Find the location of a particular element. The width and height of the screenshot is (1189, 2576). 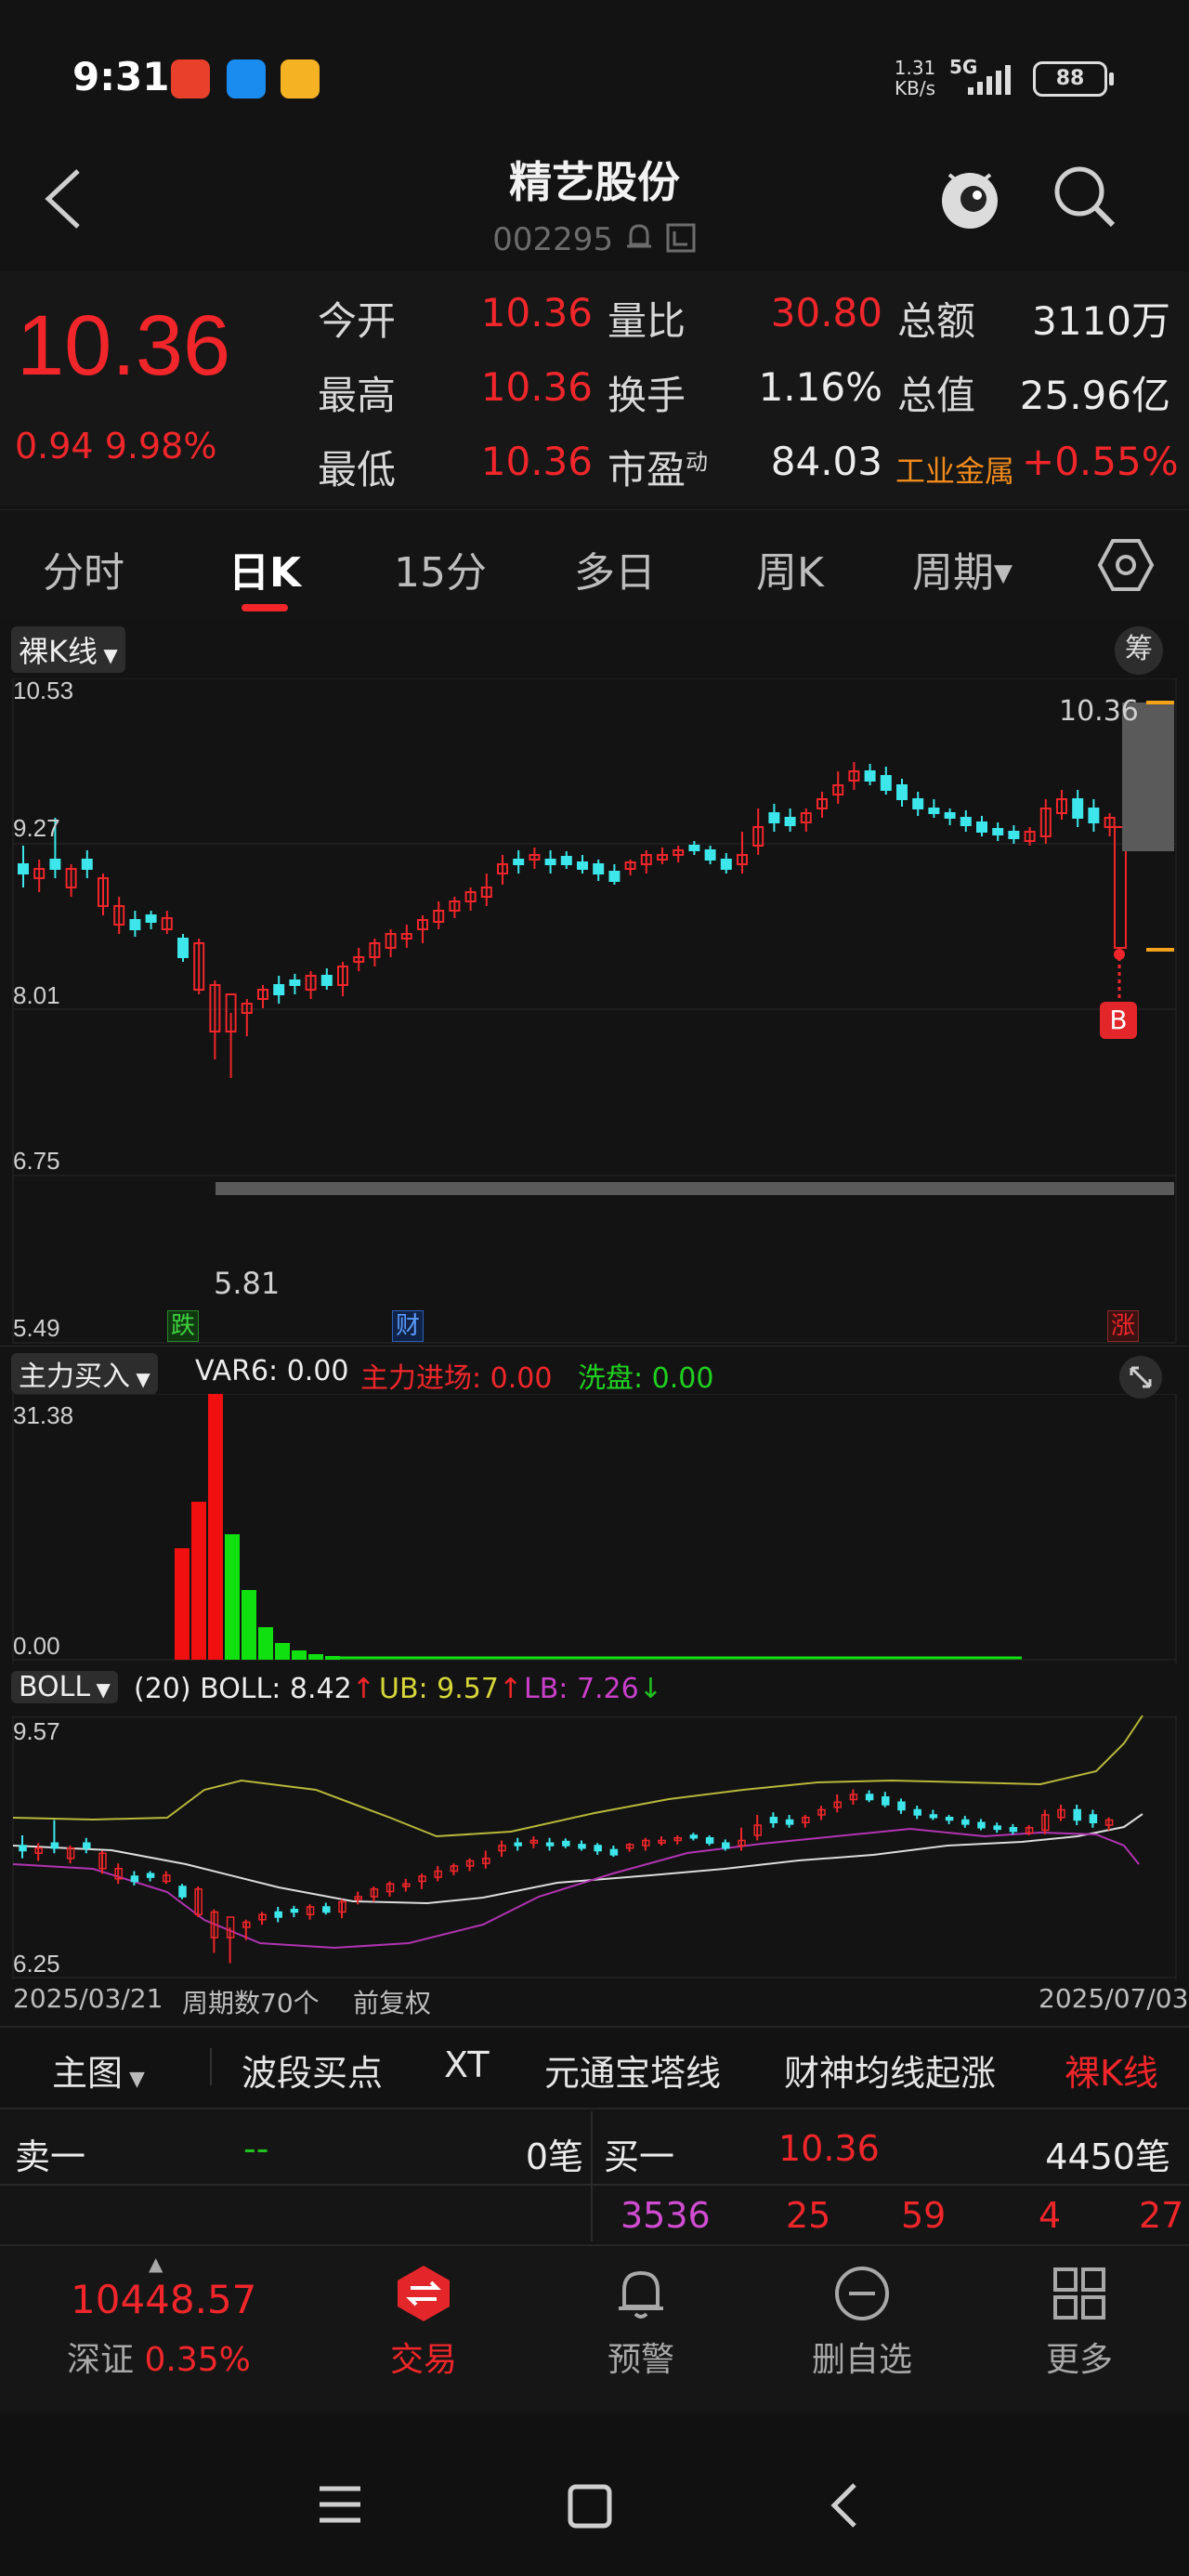

buy-signal-badge: B is located at coordinates (1118, 1020).